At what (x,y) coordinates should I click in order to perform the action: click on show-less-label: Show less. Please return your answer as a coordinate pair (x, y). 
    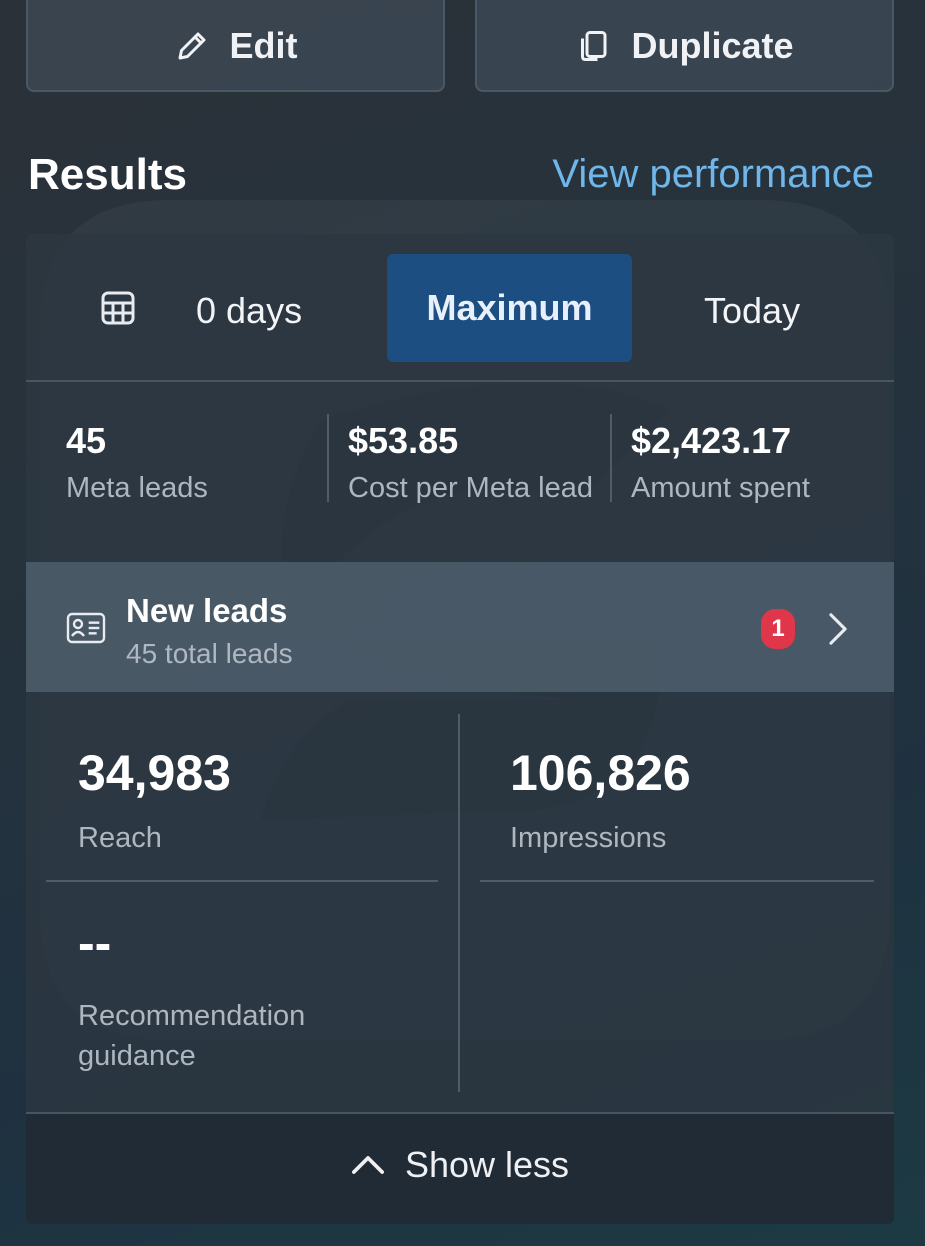
    Looking at the image, I should click on (487, 1164).